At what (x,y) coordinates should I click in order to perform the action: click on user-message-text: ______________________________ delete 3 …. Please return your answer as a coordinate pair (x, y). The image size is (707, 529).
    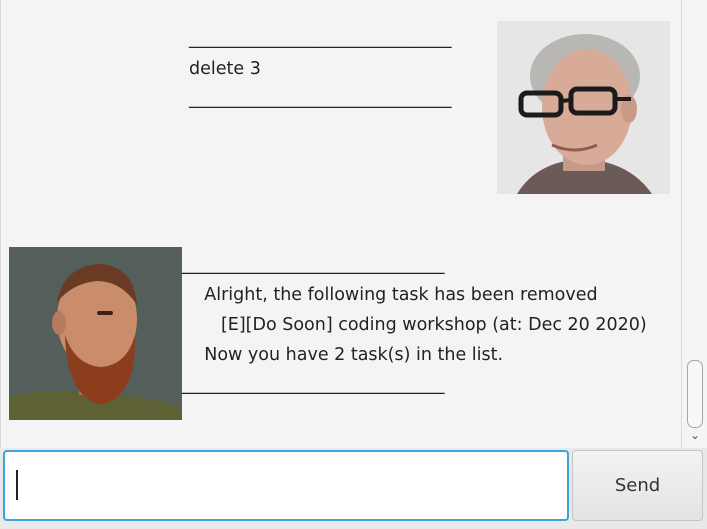
    Looking at the image, I should click on (320, 69).